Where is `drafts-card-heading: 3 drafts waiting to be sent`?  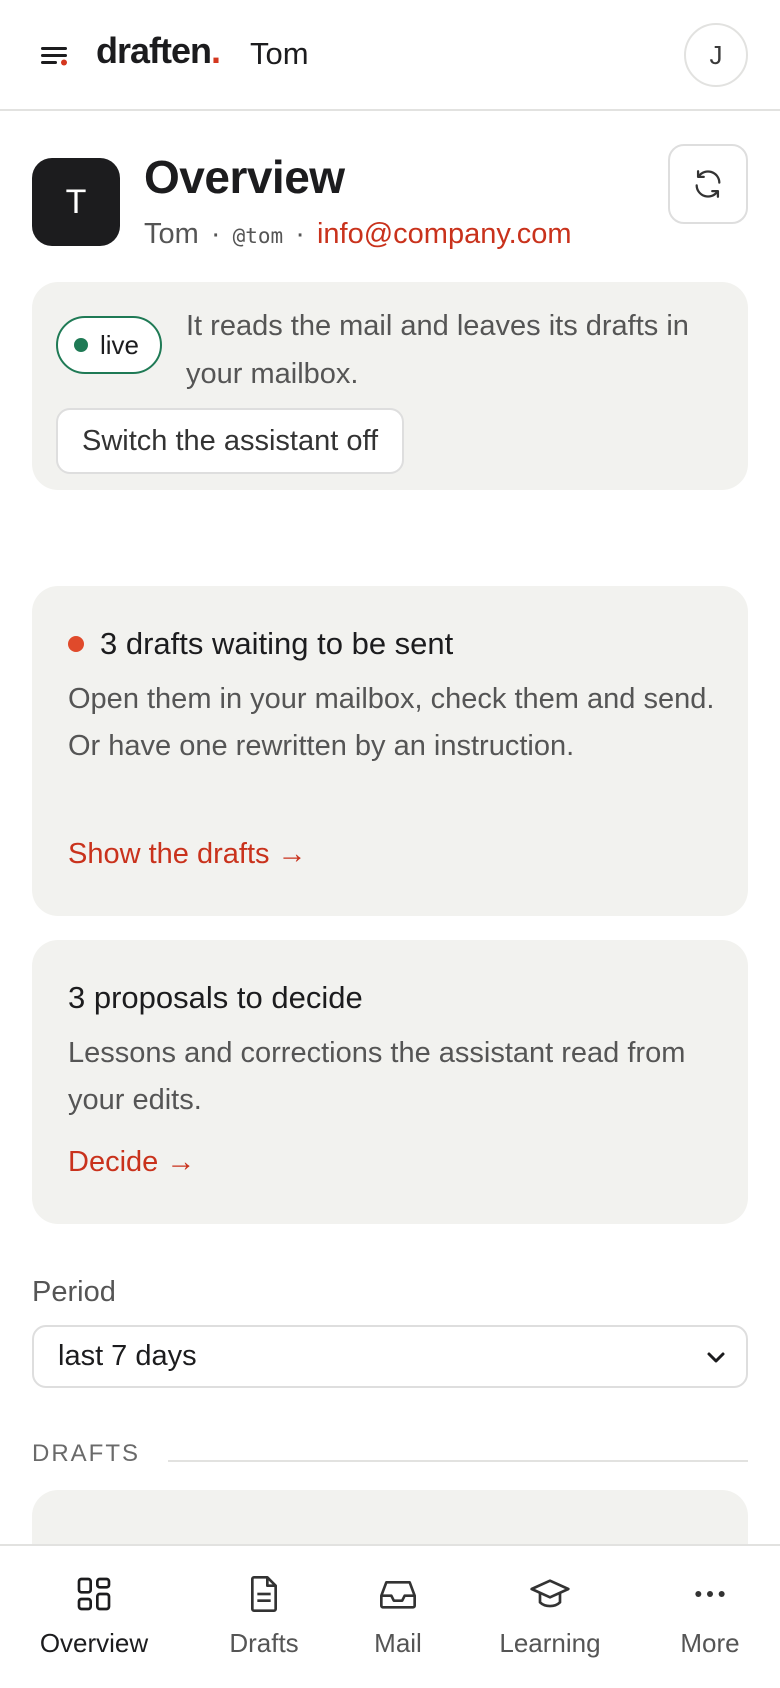 drafts-card-heading: 3 drafts waiting to be sent is located at coordinates (260, 644).